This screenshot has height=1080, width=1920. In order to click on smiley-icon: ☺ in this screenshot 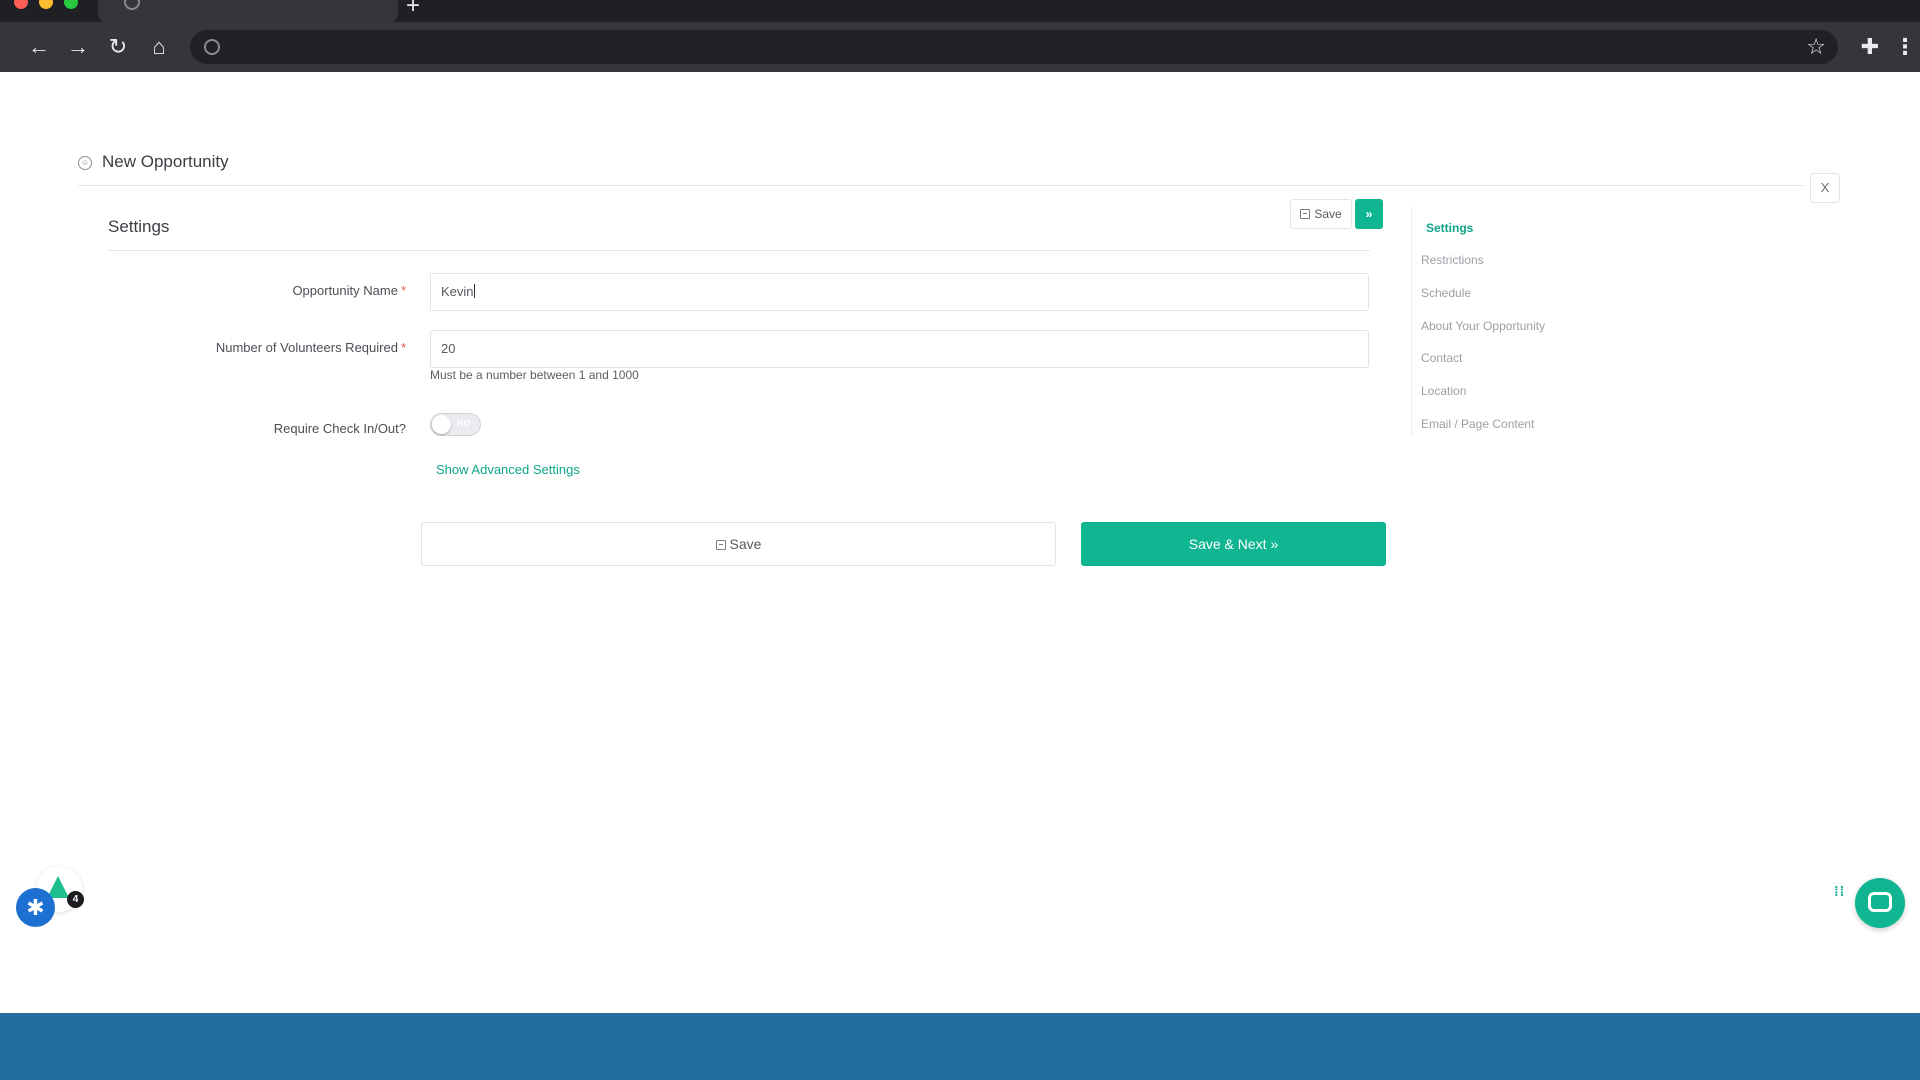, I will do `click(85, 163)`.